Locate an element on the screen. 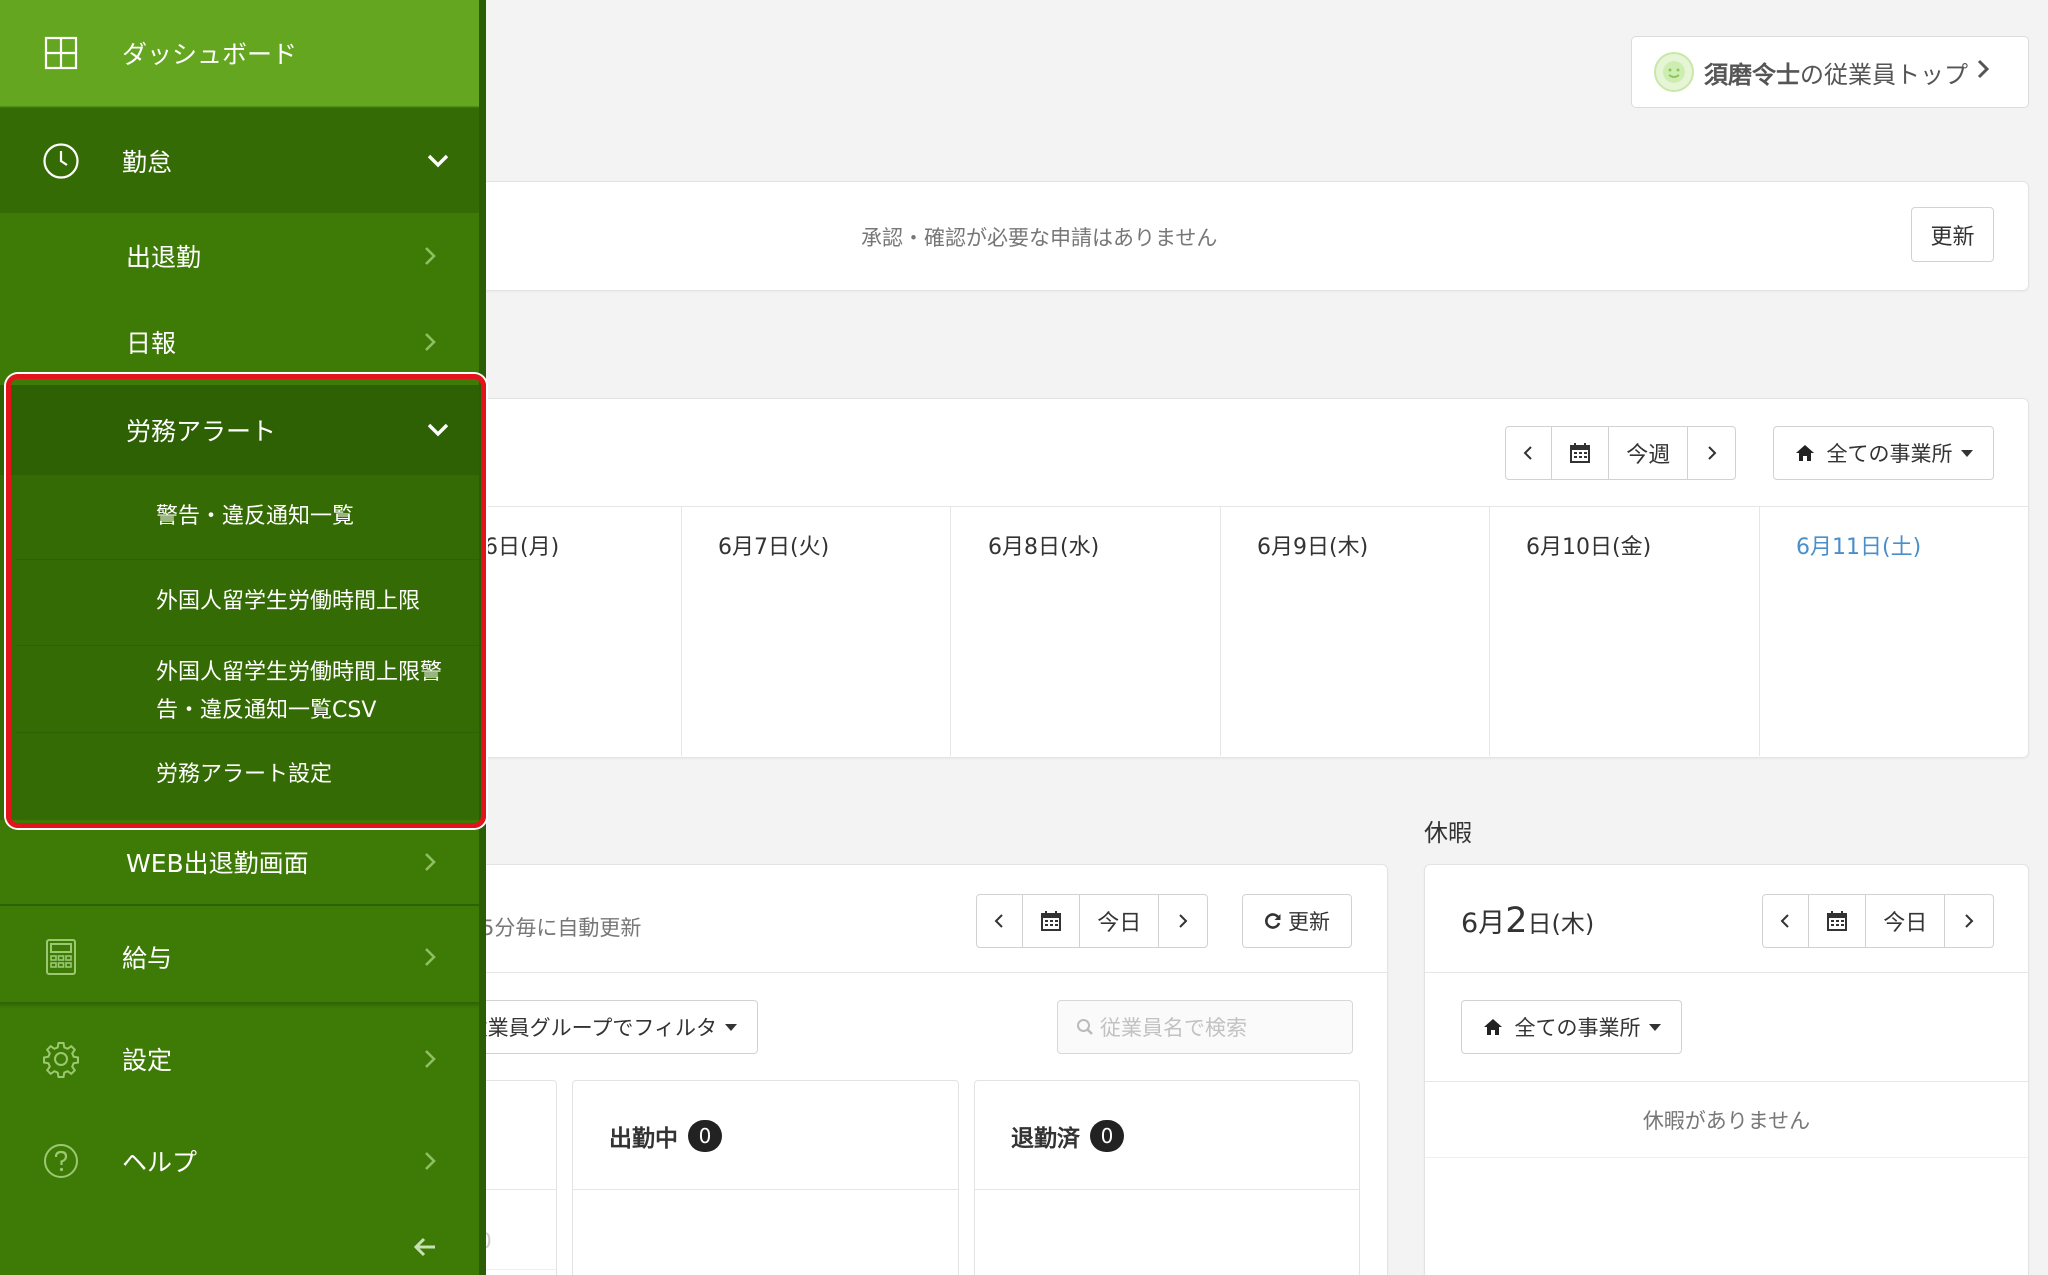 This screenshot has height=1275, width=2048. sidebar-item-help-label: ヘルプ is located at coordinates (160, 1162).